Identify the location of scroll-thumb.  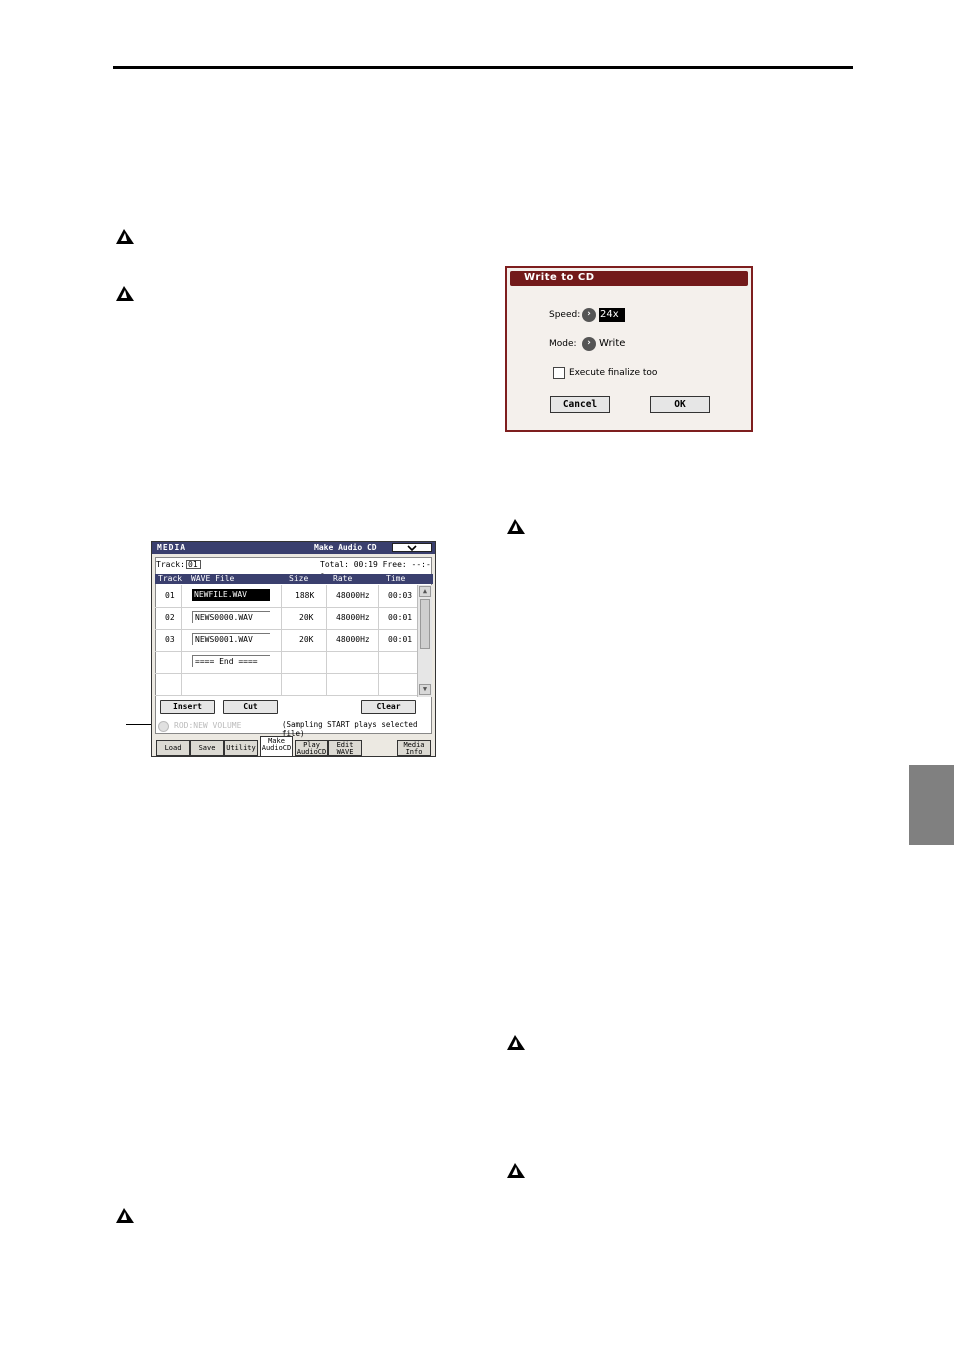
(425, 624).